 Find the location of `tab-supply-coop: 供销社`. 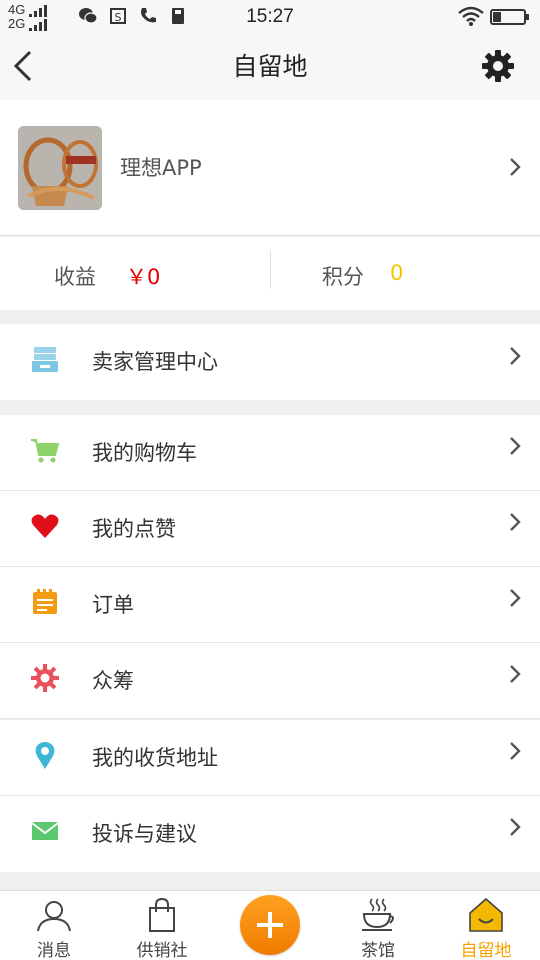

tab-supply-coop: 供销社 is located at coordinates (162, 925).